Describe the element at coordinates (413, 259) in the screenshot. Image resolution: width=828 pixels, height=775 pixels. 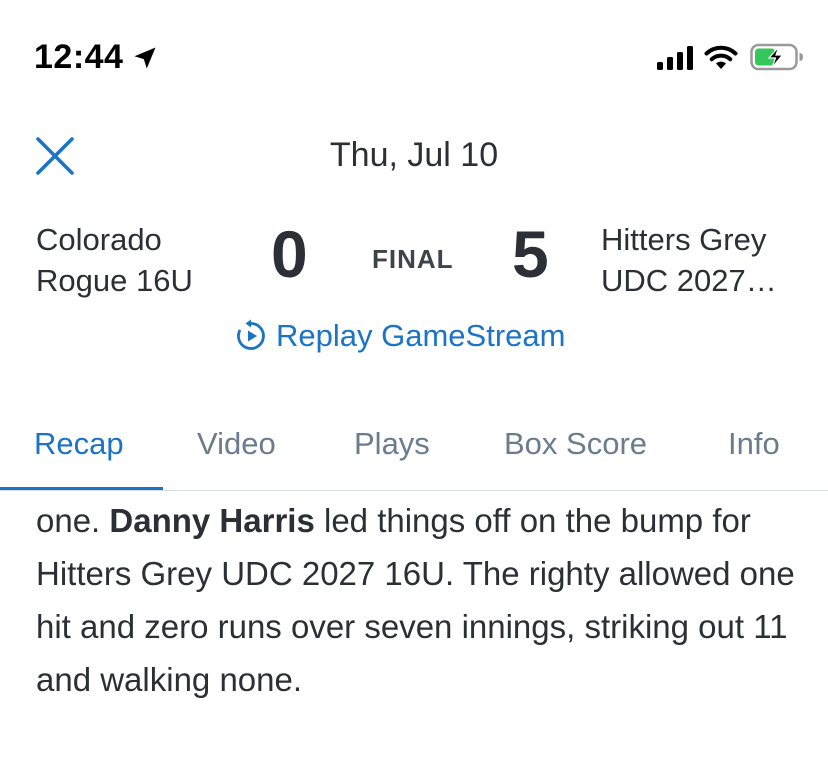
I see `game-status: FINAL` at that location.